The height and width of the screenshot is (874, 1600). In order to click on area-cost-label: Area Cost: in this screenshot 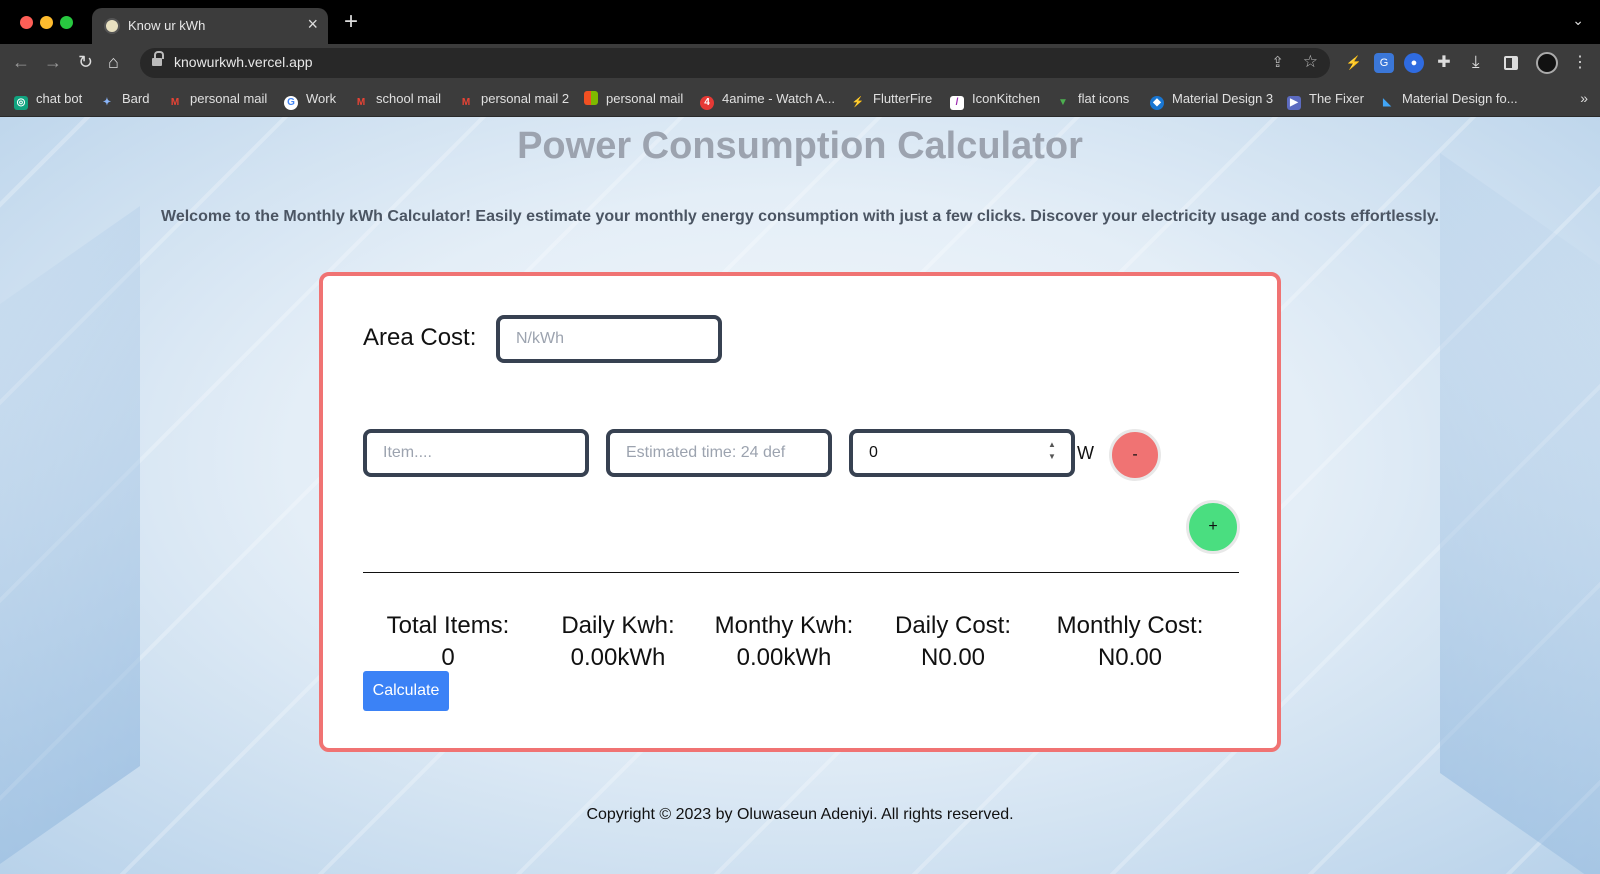, I will do `click(420, 337)`.